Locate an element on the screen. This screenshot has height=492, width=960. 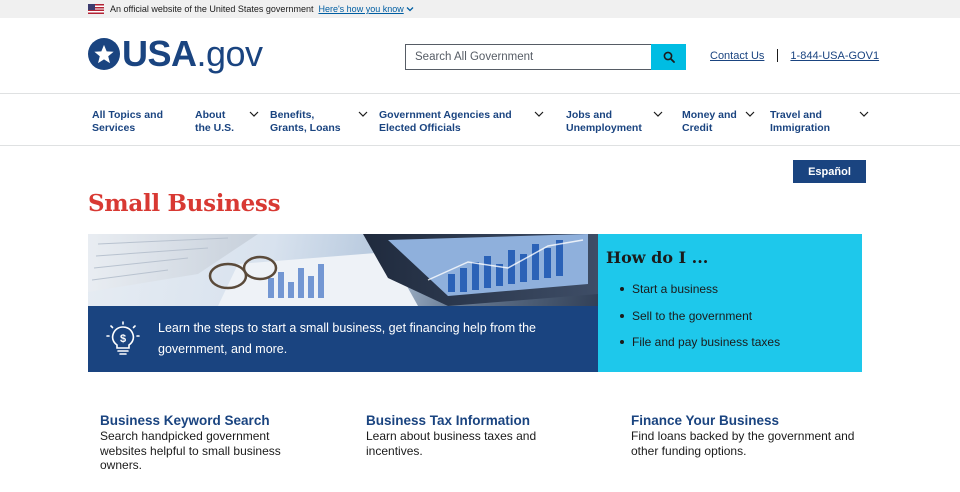
logo-text-rest: .gov is located at coordinates (230, 53).